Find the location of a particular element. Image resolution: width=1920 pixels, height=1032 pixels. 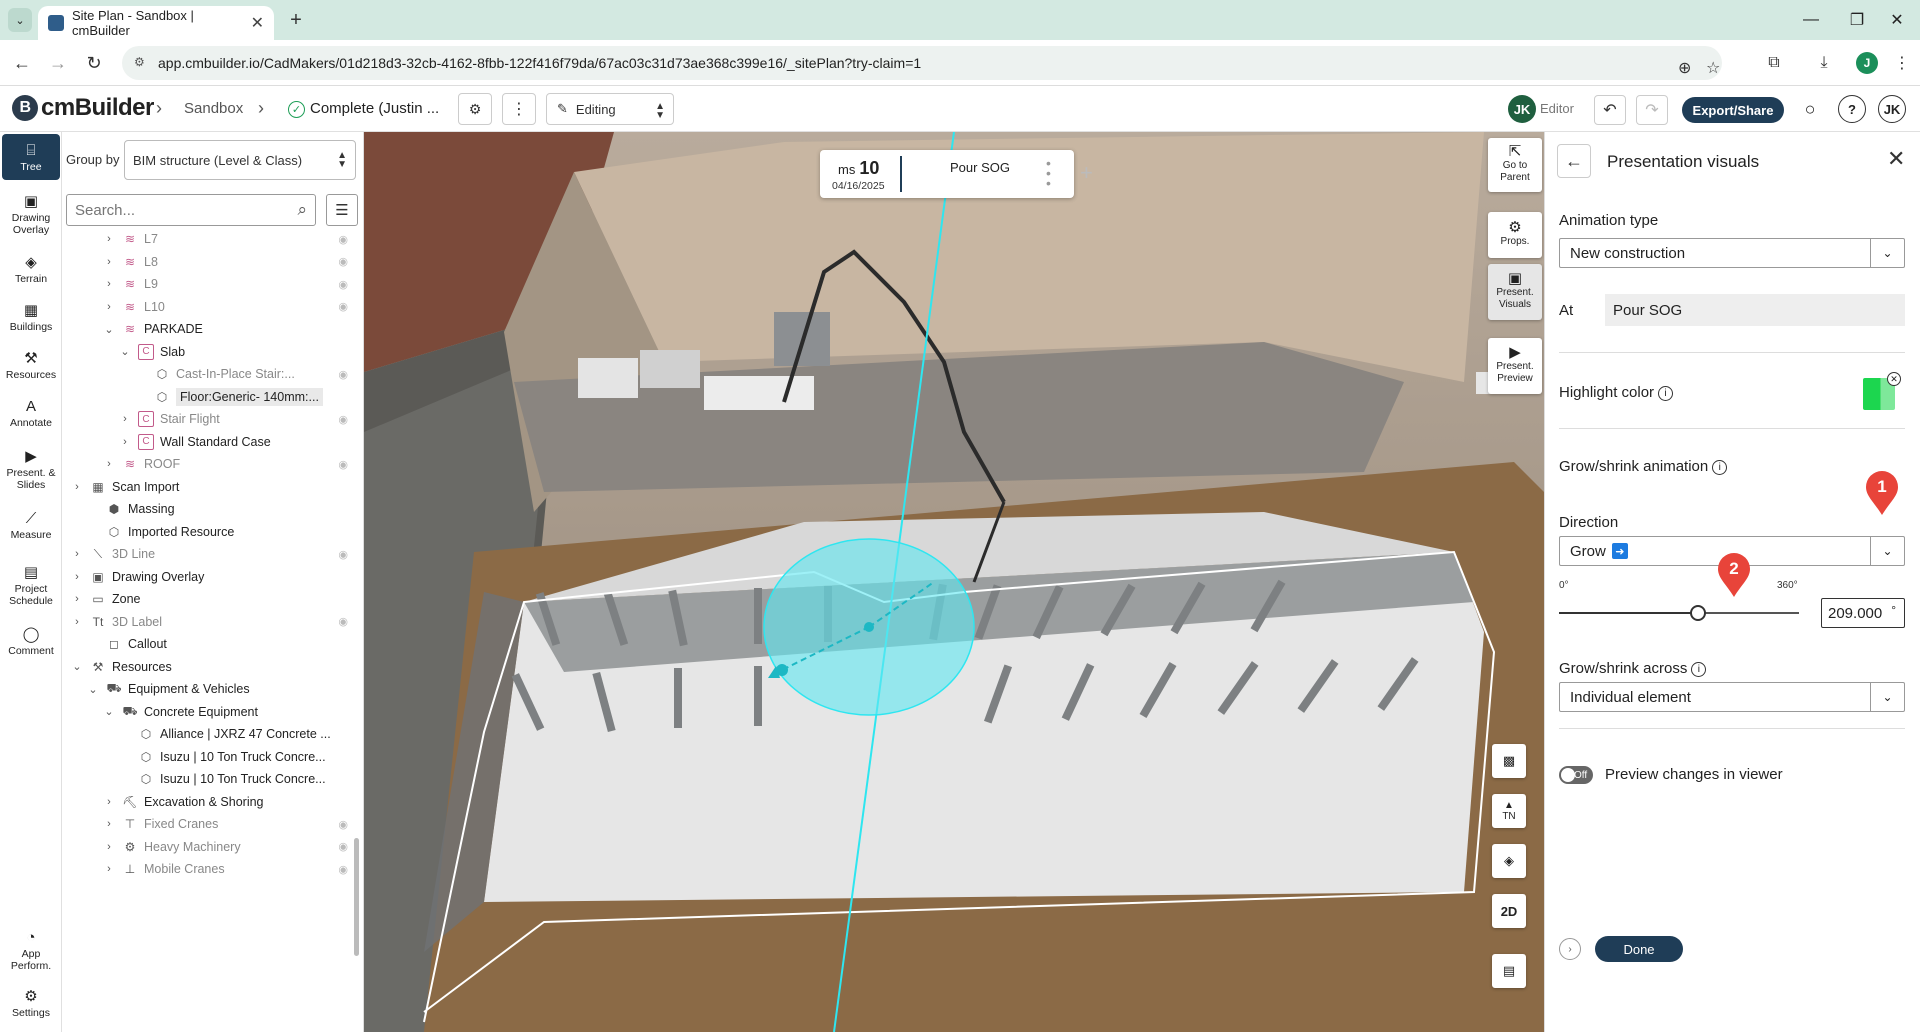

rail-item-app-performance: ◔ App Perform. is located at coordinates (31, 950).